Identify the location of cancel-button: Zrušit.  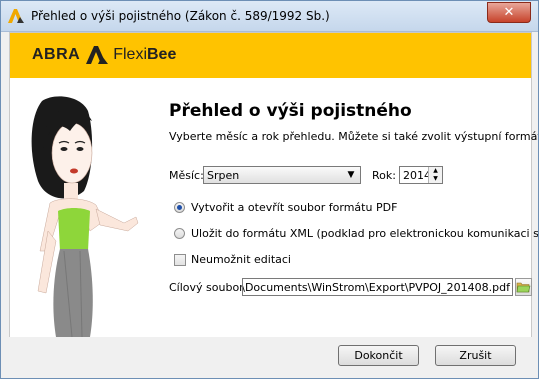
(475, 355).